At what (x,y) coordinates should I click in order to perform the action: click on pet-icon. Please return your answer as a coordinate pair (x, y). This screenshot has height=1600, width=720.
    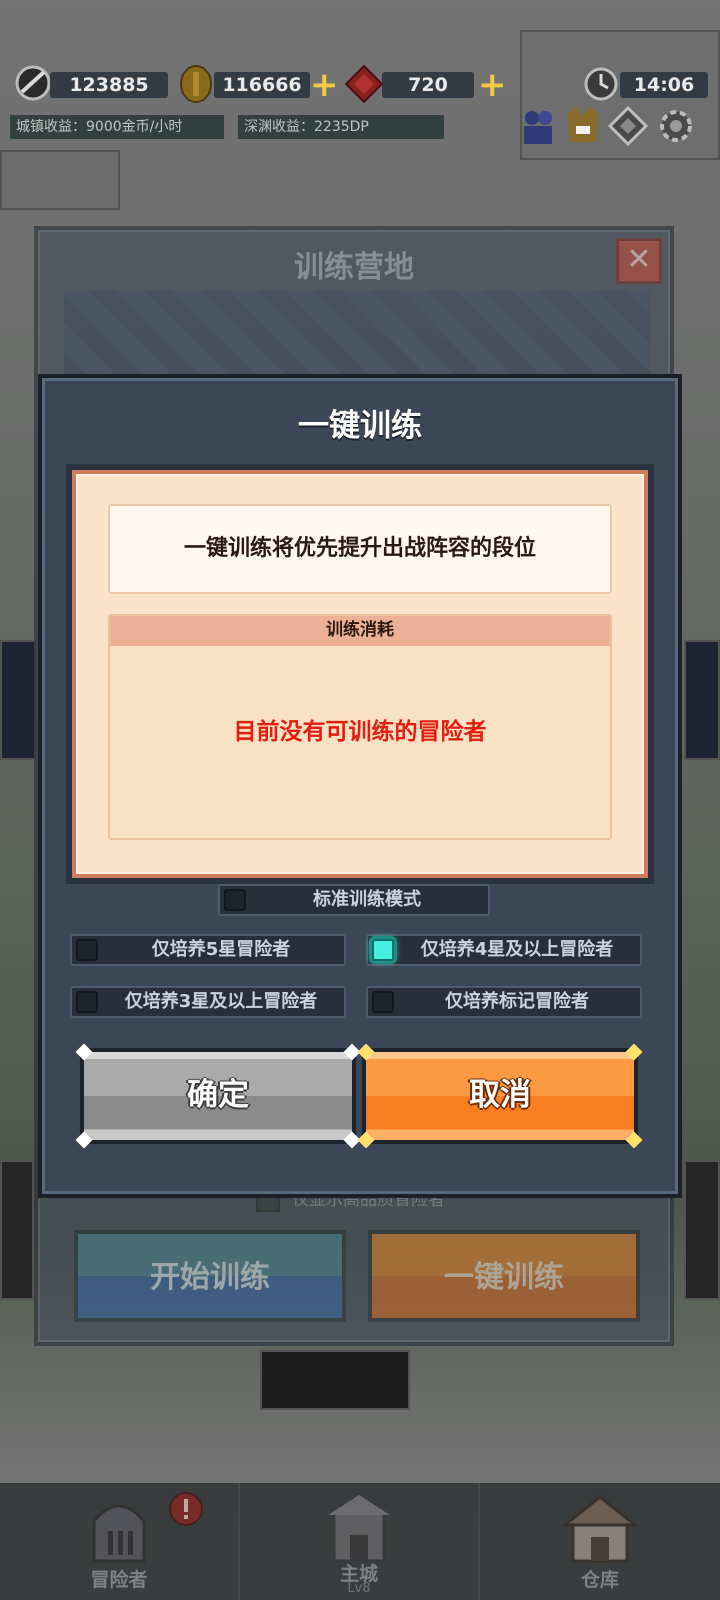
    Looking at the image, I should click on (583, 126).